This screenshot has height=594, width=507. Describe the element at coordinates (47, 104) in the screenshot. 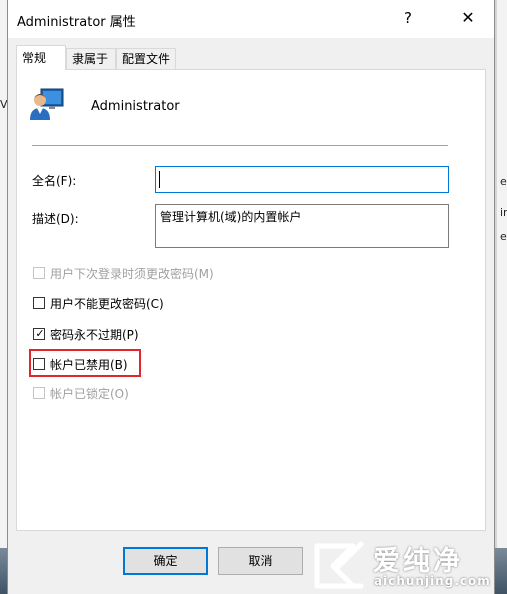

I see `user-account-icon` at that location.